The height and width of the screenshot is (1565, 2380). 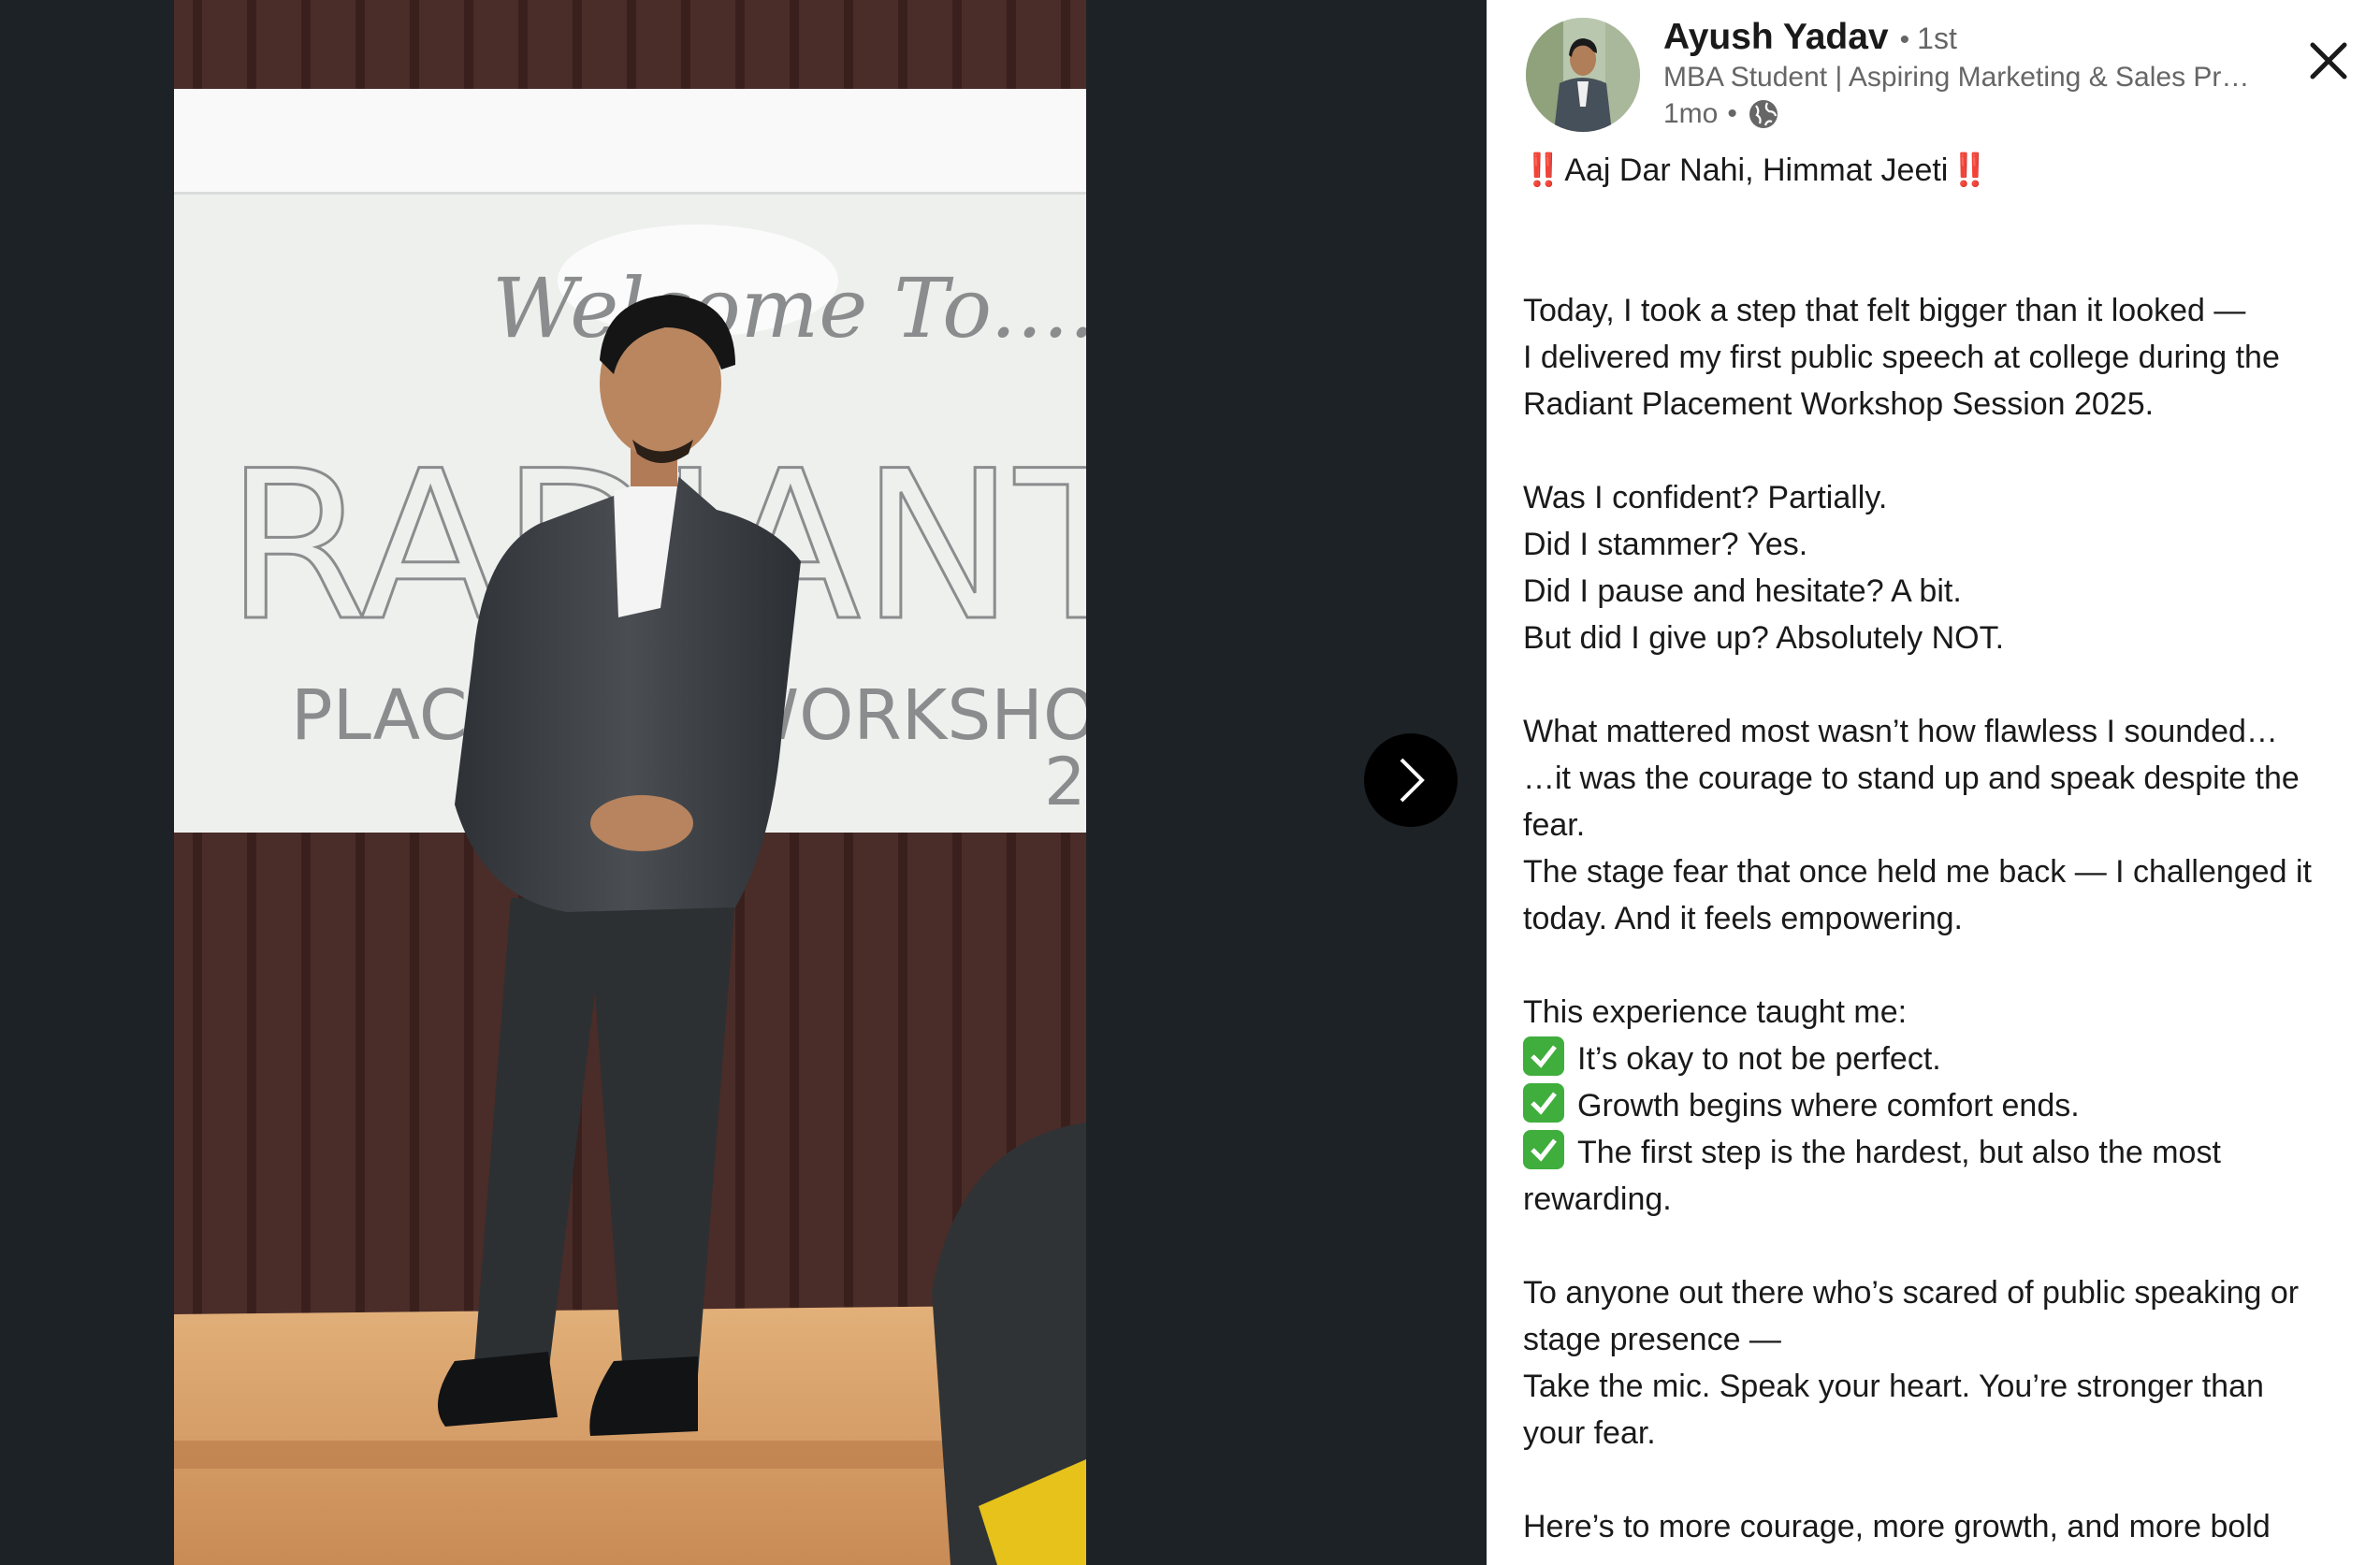 I want to click on author-line: Ayush Yadav • 1st, so click(x=1810, y=37).